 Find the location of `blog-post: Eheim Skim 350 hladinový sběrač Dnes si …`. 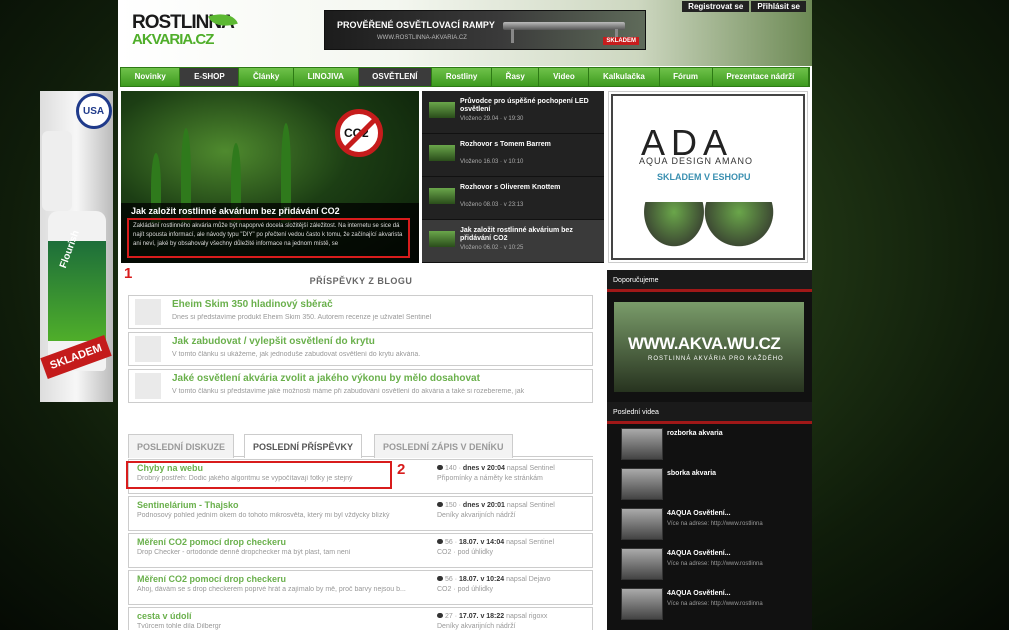

blog-post: Eheim Skim 350 hladinový sběrač Dnes si … is located at coordinates (360, 312).